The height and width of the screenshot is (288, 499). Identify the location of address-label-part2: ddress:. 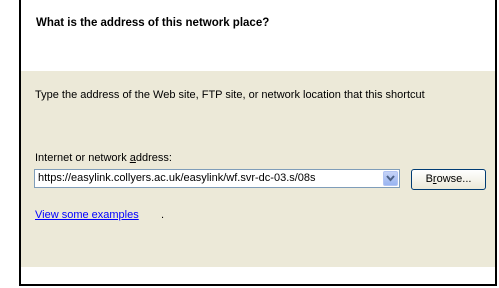
(153, 158).